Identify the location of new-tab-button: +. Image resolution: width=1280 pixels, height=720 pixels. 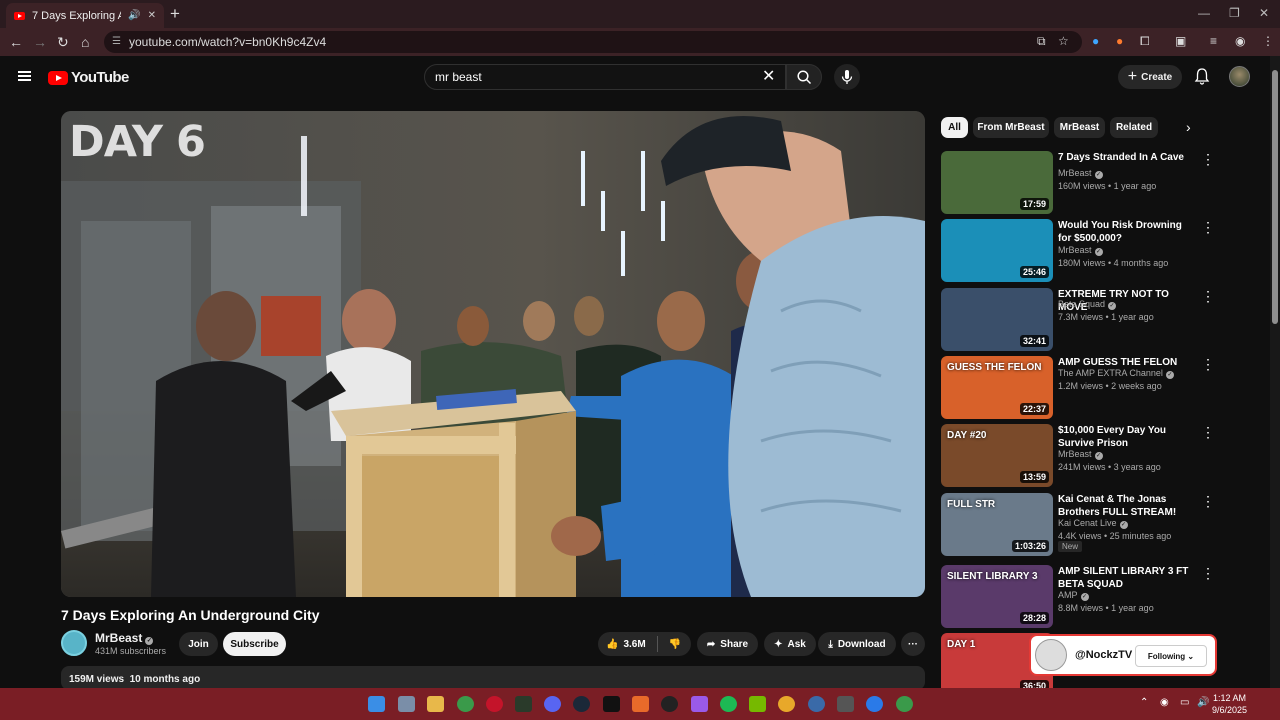
(175, 14).